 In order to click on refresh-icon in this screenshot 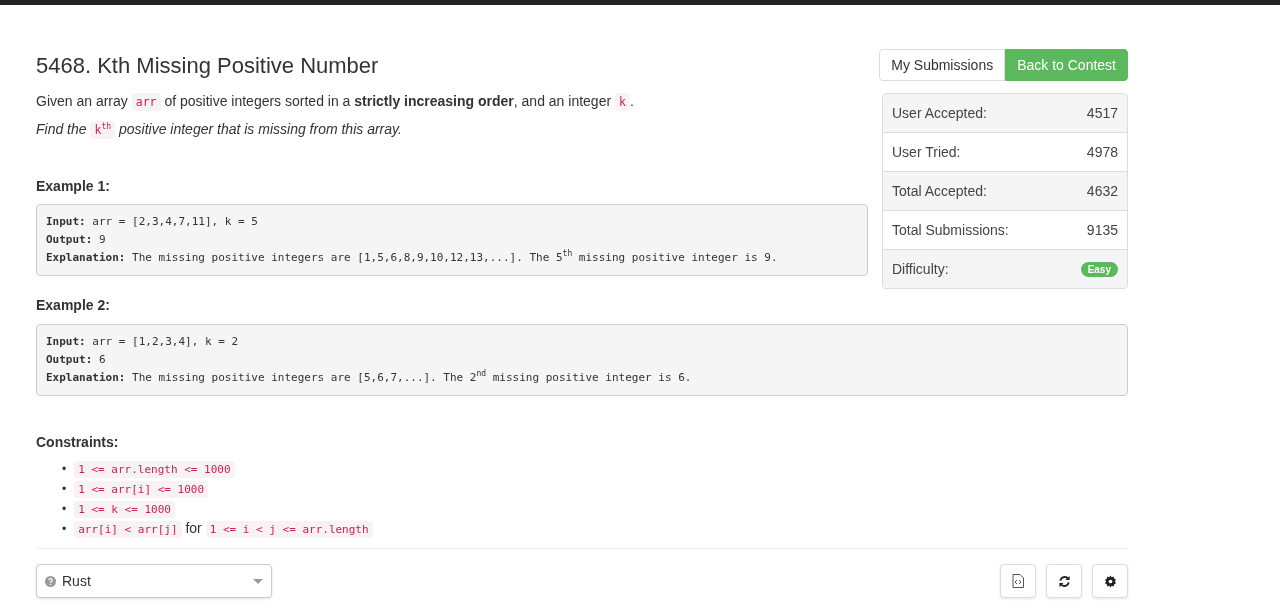, I will do `click(1064, 581)`.